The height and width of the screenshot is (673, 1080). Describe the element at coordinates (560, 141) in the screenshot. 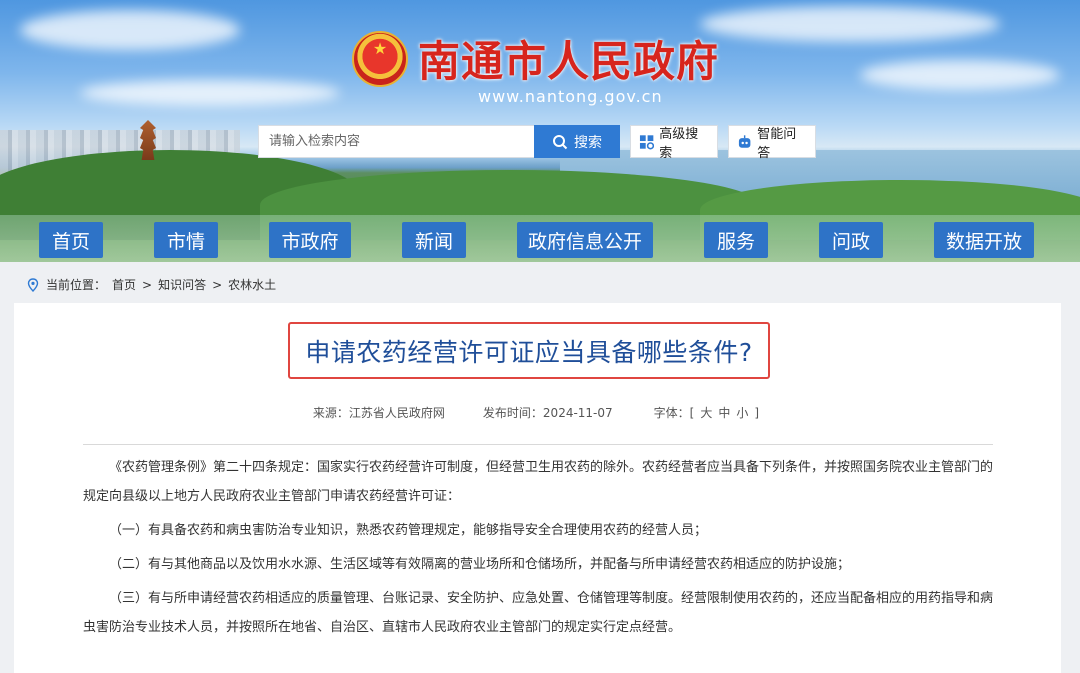

I see `search-icon` at that location.